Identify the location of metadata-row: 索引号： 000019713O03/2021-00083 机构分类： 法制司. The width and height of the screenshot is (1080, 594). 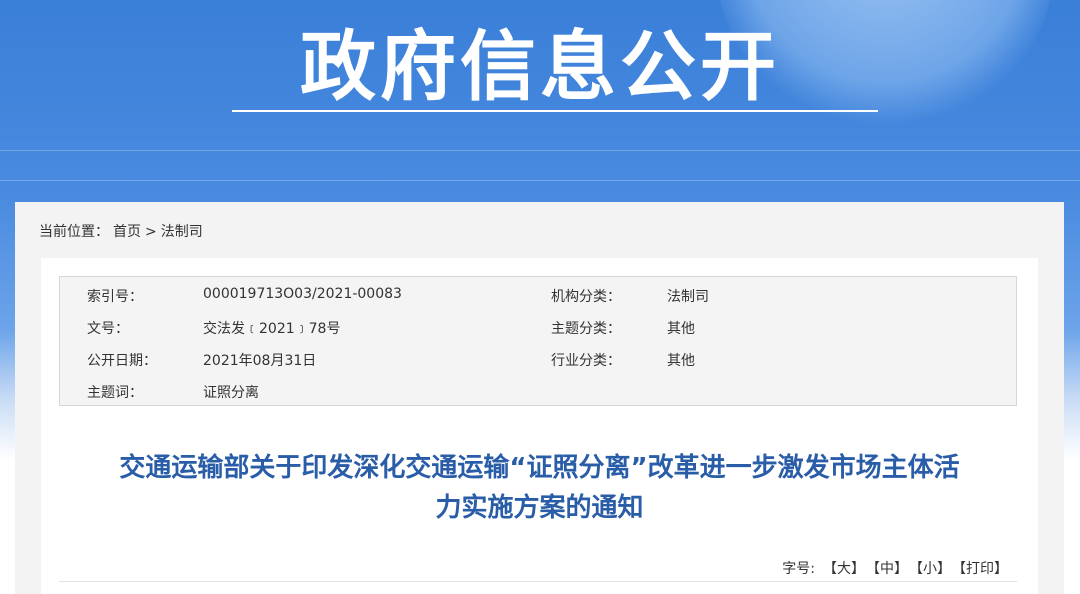
(538, 293).